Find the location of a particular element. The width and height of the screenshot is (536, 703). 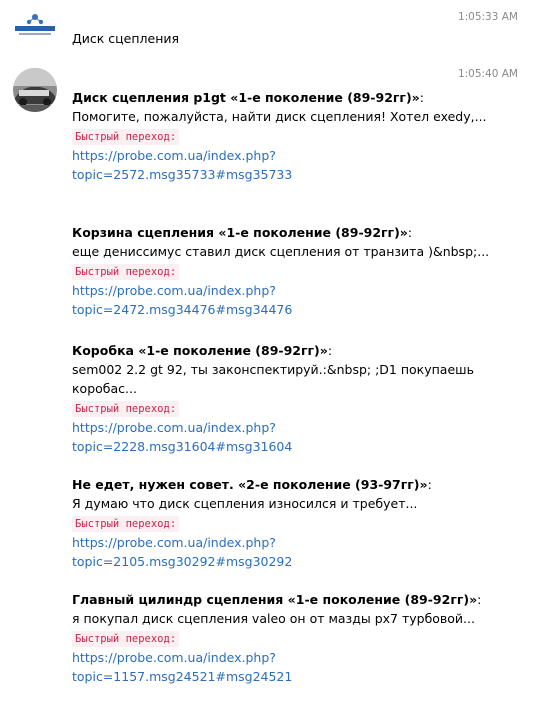

forum-logo-icon is located at coordinates (35, 25).